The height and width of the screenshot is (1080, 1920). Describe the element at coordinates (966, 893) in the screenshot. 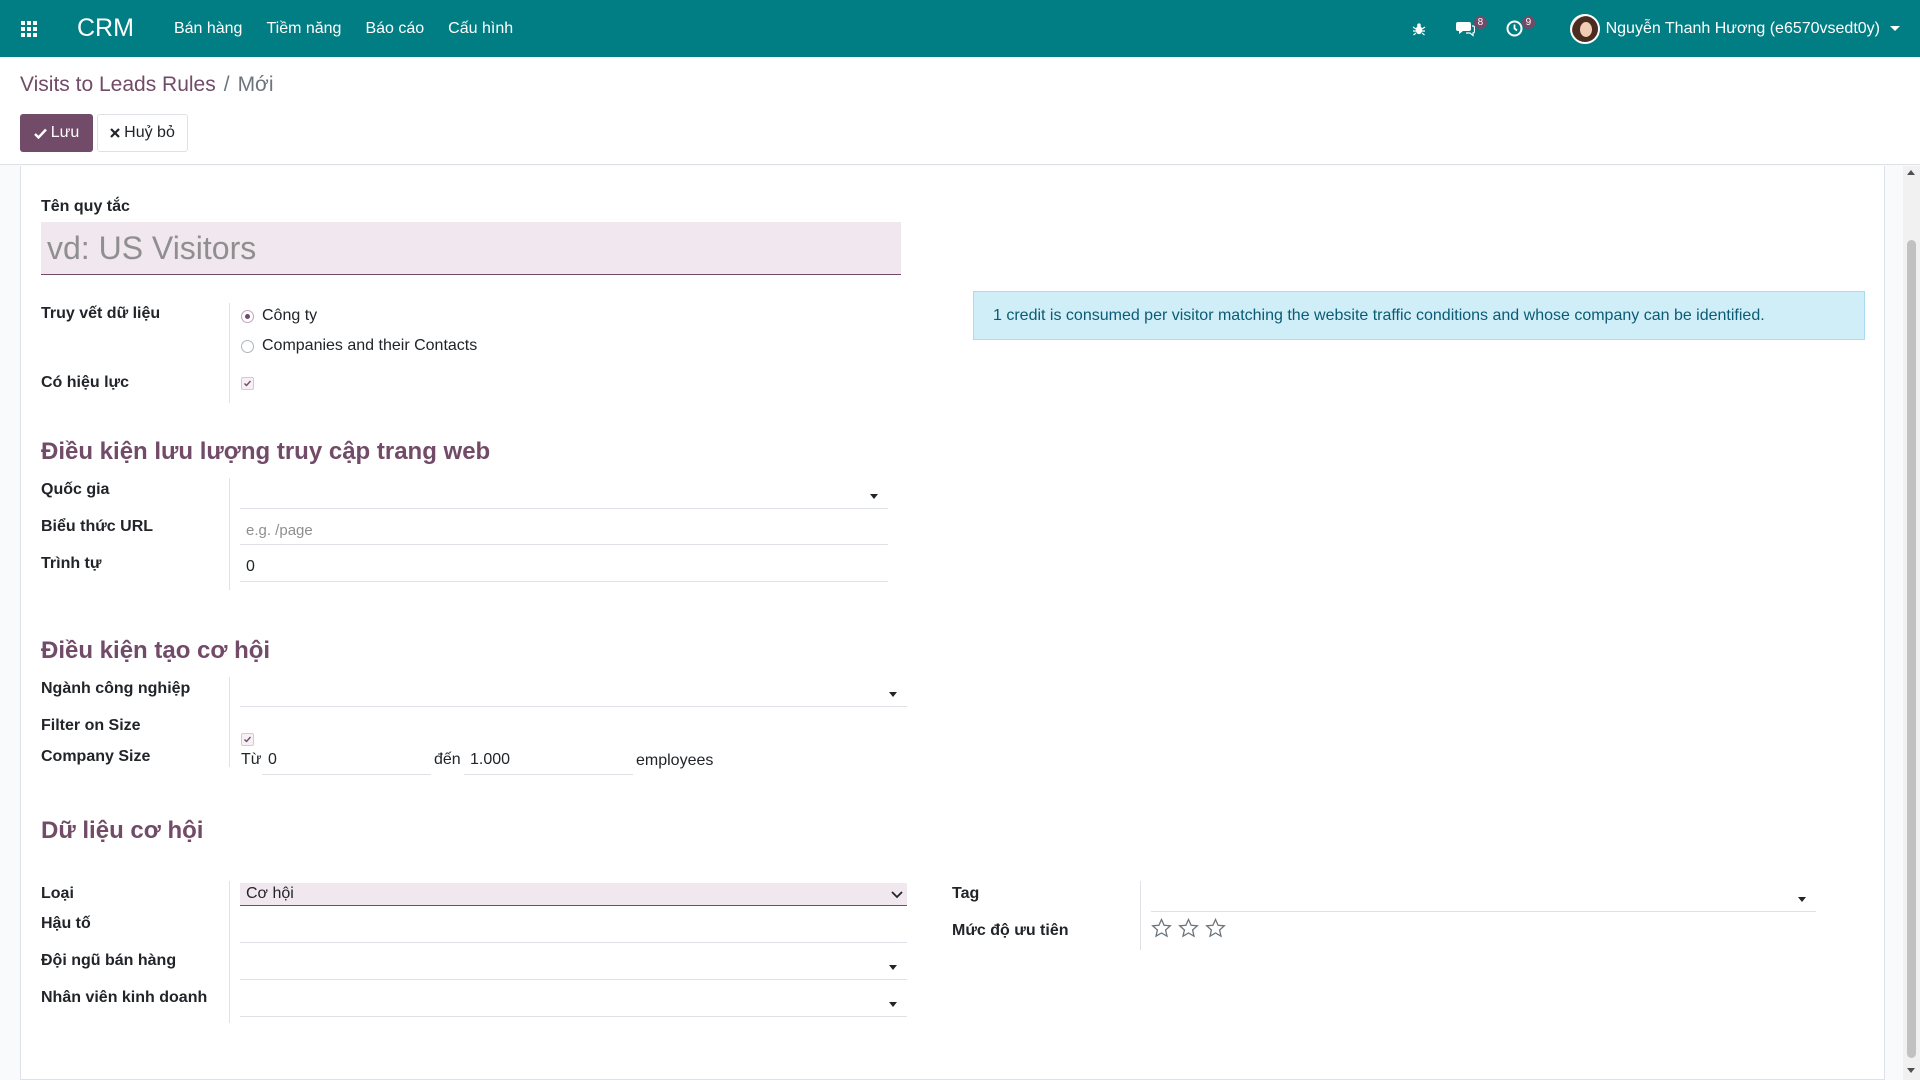

I see `tag-label: Tag` at that location.